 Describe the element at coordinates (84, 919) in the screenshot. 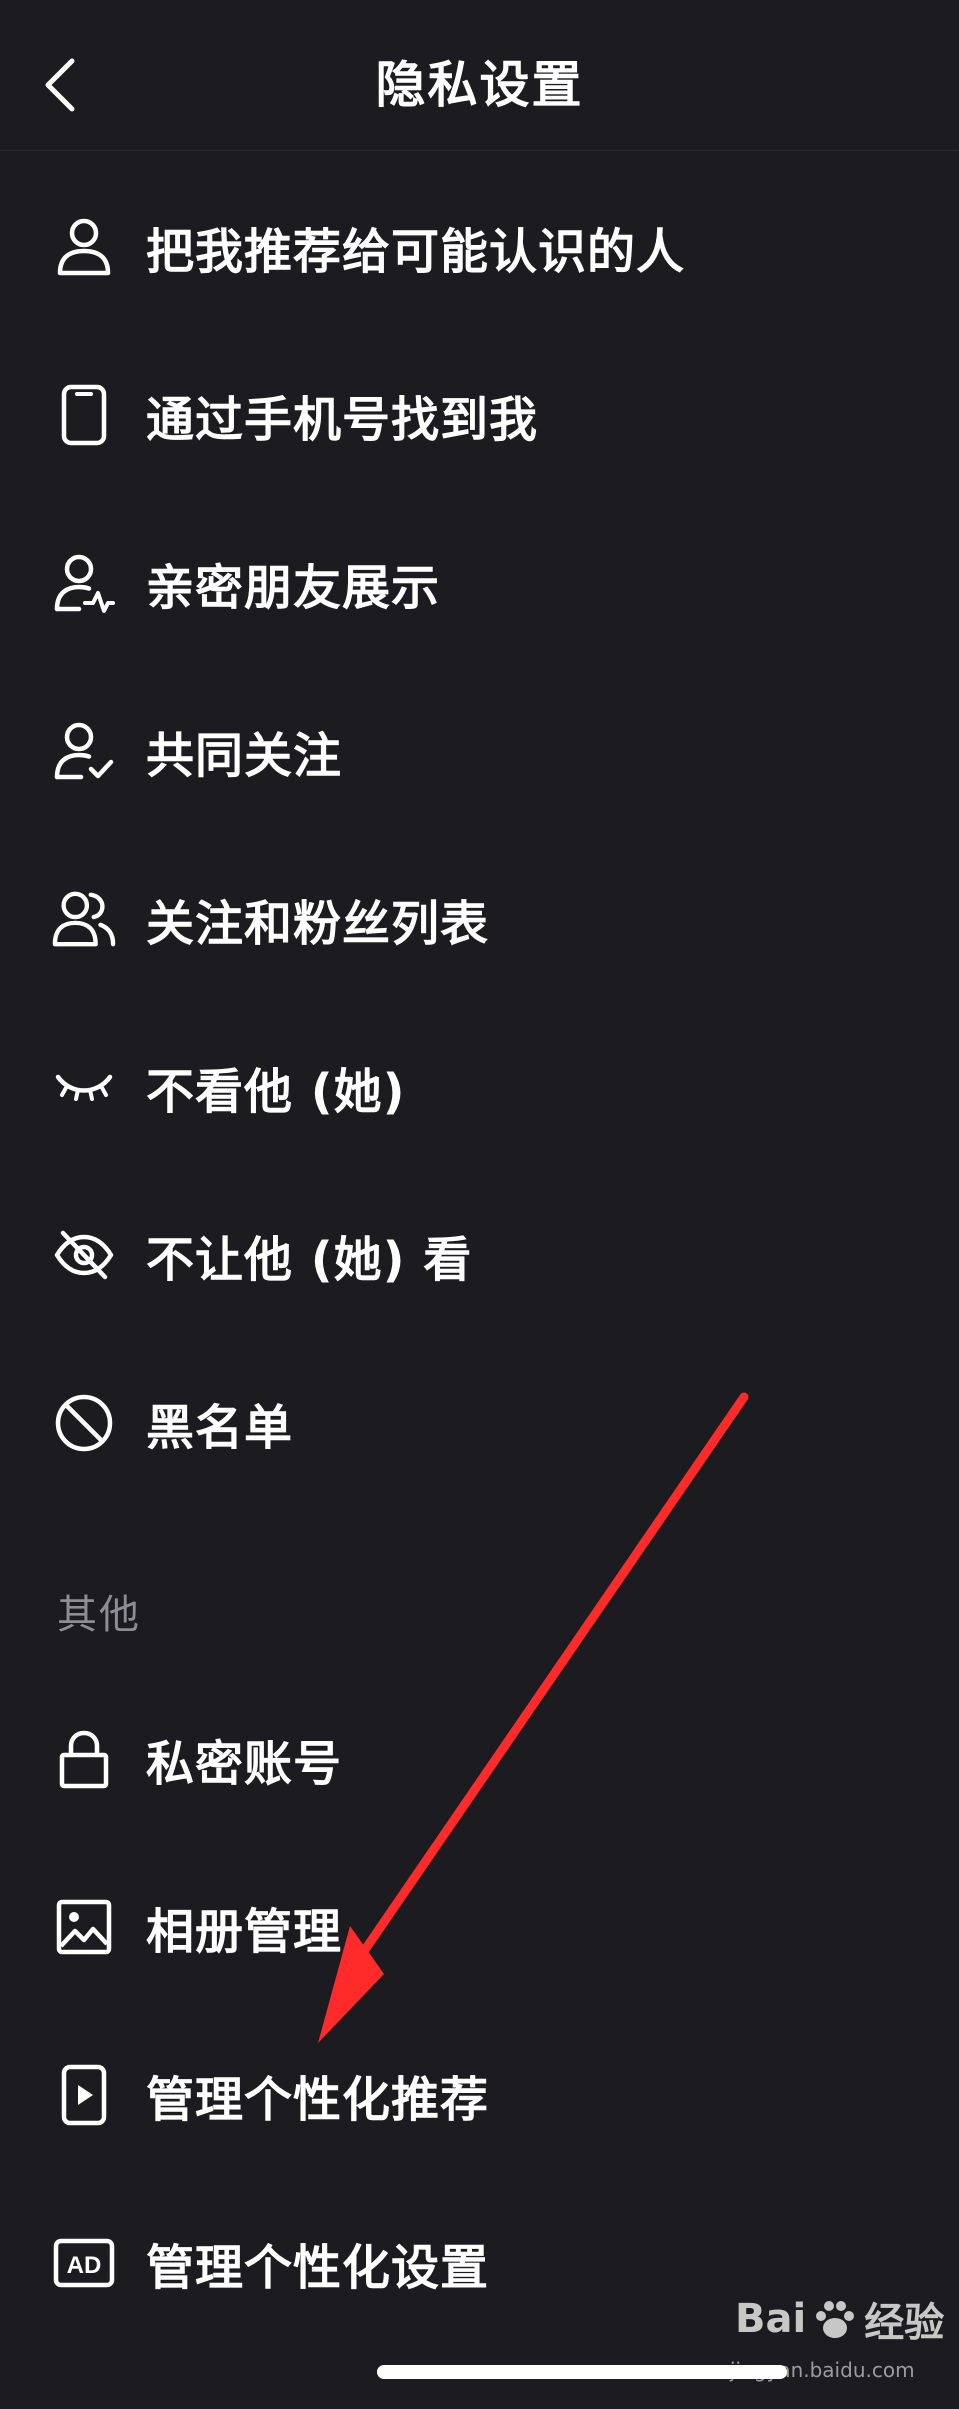

I see `people-icon` at that location.